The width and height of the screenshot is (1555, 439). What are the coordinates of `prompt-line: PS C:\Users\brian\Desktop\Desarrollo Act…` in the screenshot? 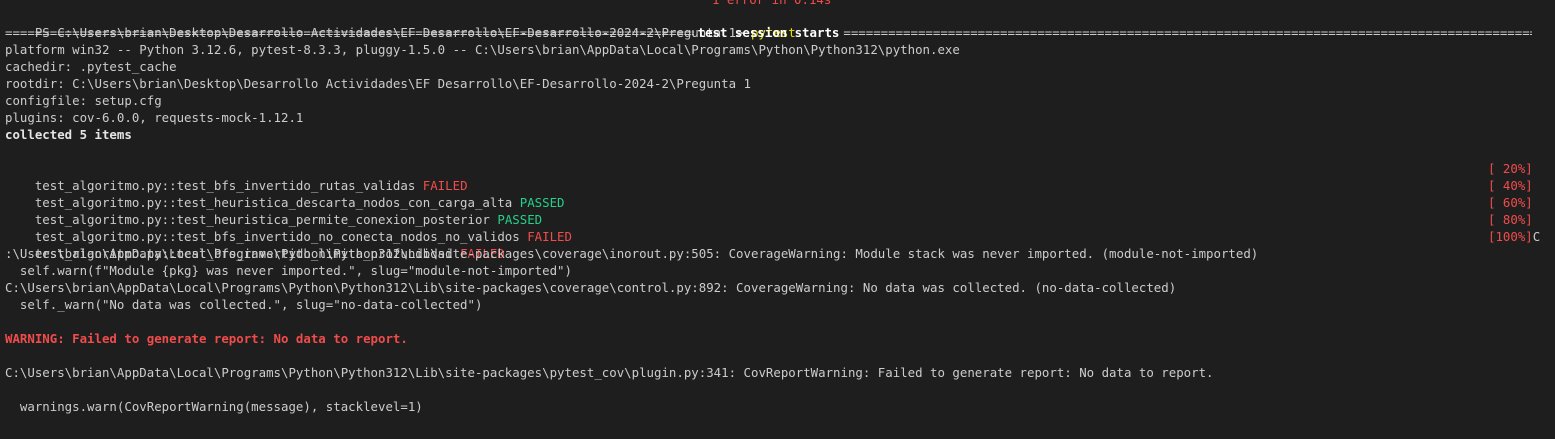 It's located at (400, 23).